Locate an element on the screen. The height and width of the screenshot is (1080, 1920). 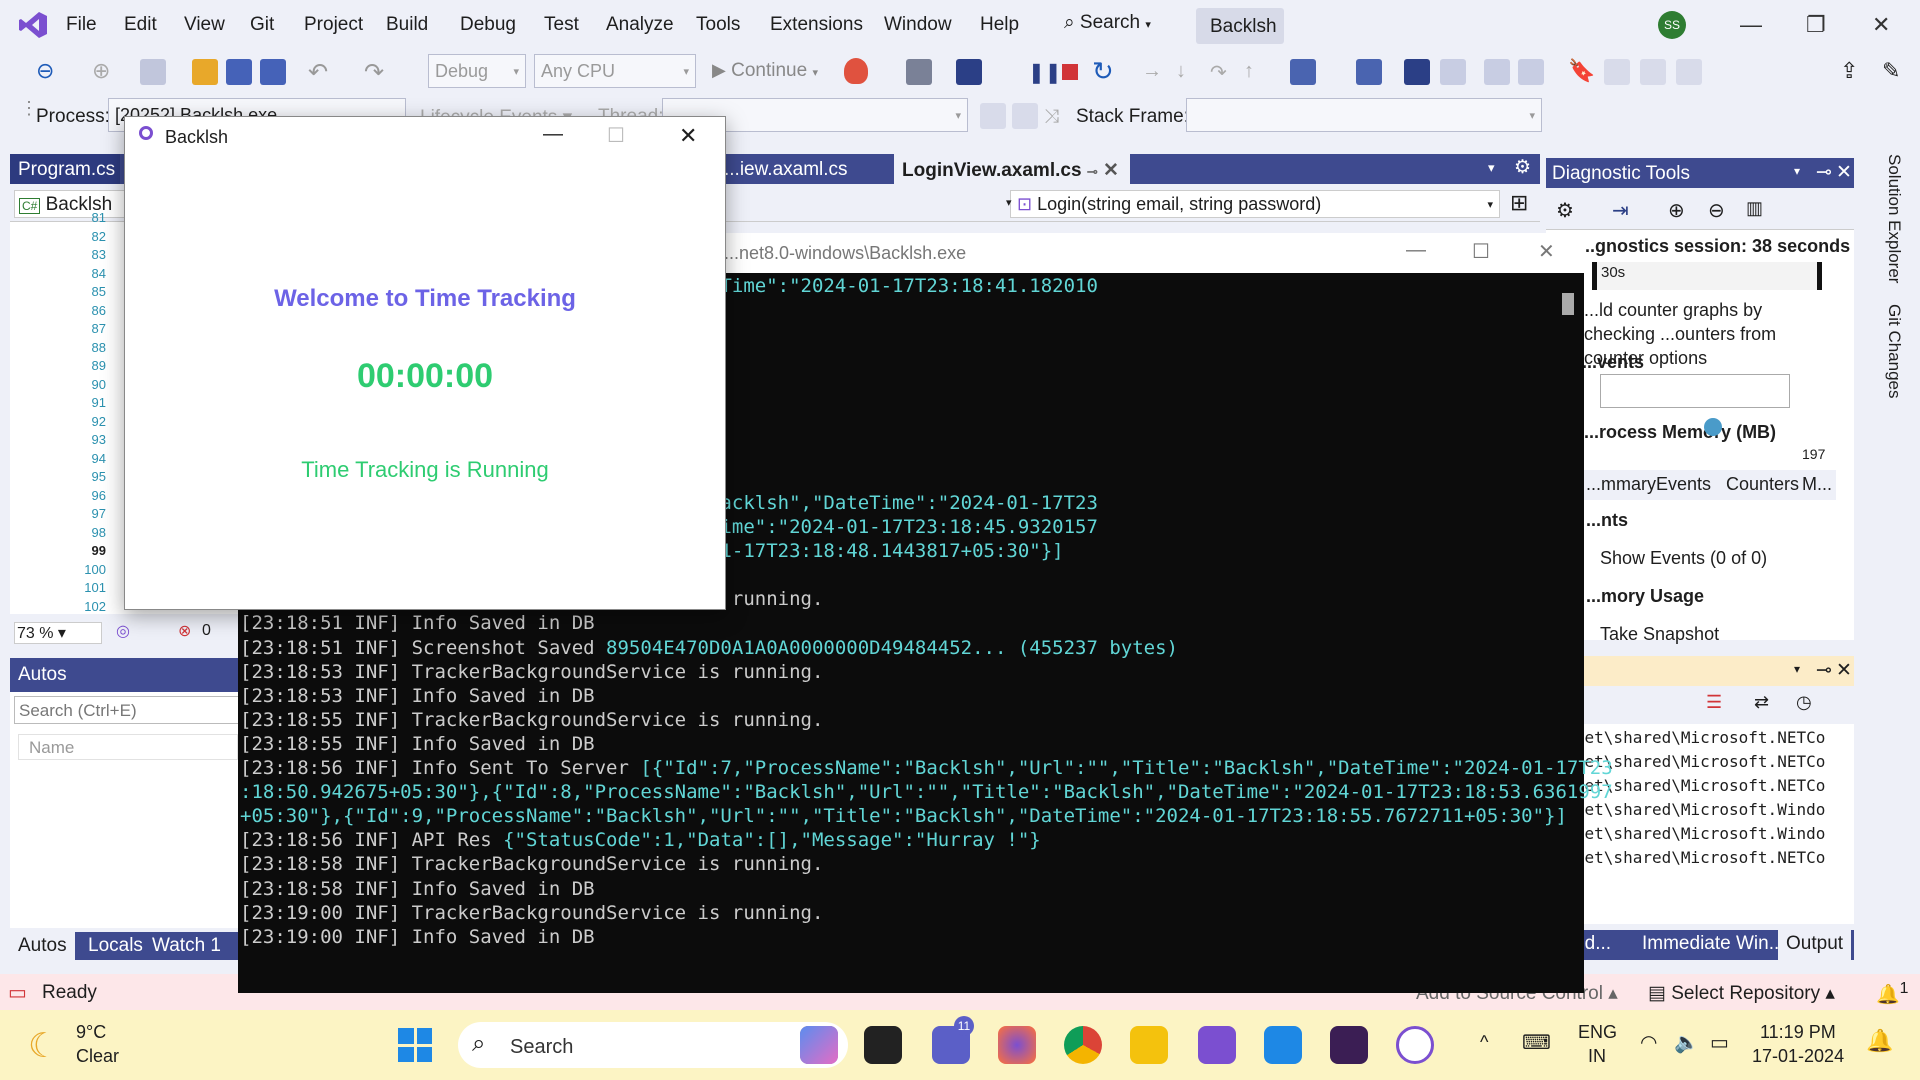
menu-help: Help is located at coordinates (999, 25).